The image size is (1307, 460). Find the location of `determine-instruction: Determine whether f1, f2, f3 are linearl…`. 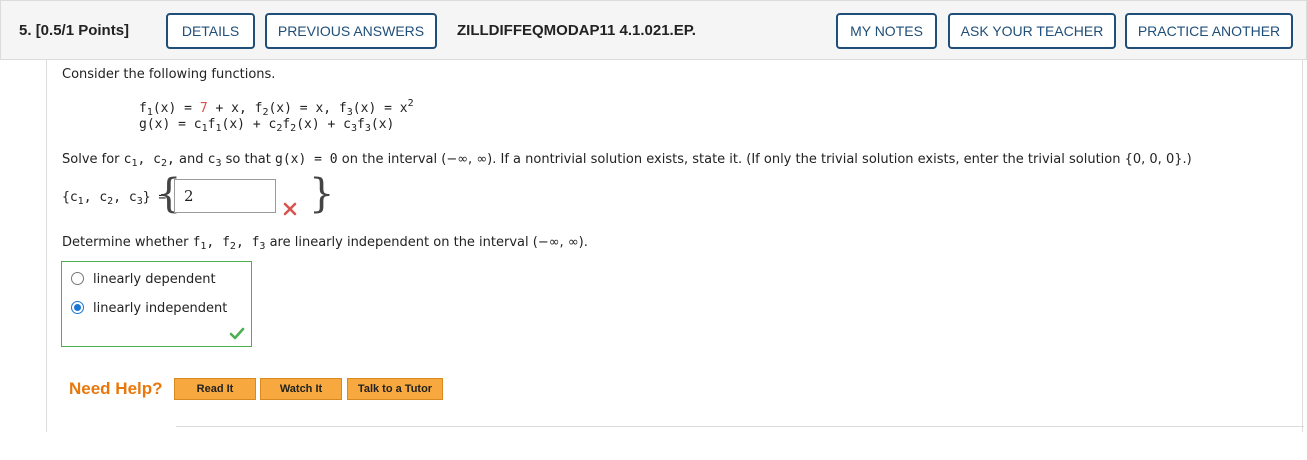

determine-instruction: Determine whether f1, f2, f3 are linearl… is located at coordinates (325, 243).